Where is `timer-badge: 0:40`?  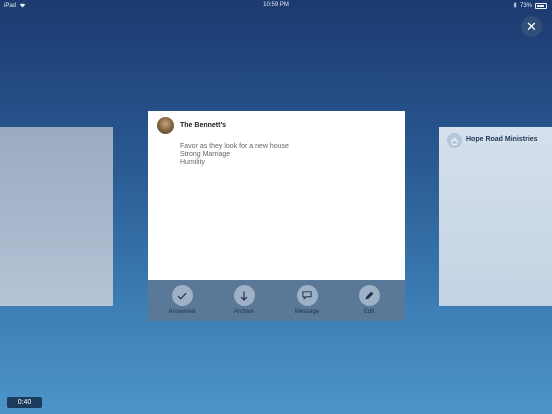
timer-badge: 0:40 is located at coordinates (24, 402).